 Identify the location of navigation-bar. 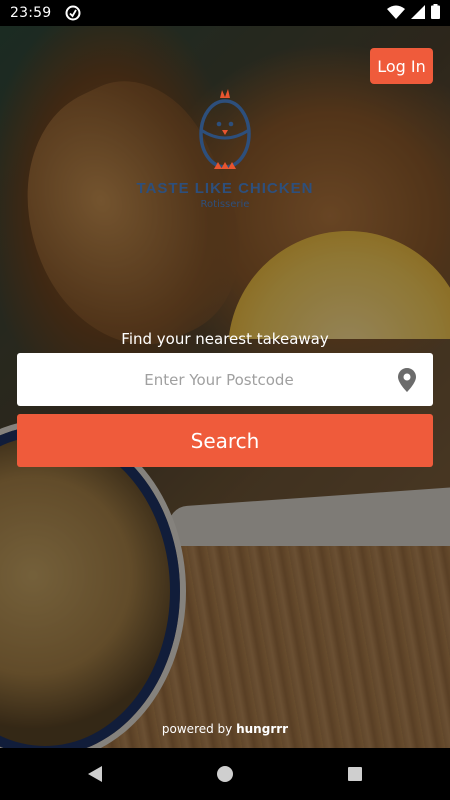
(225, 774).